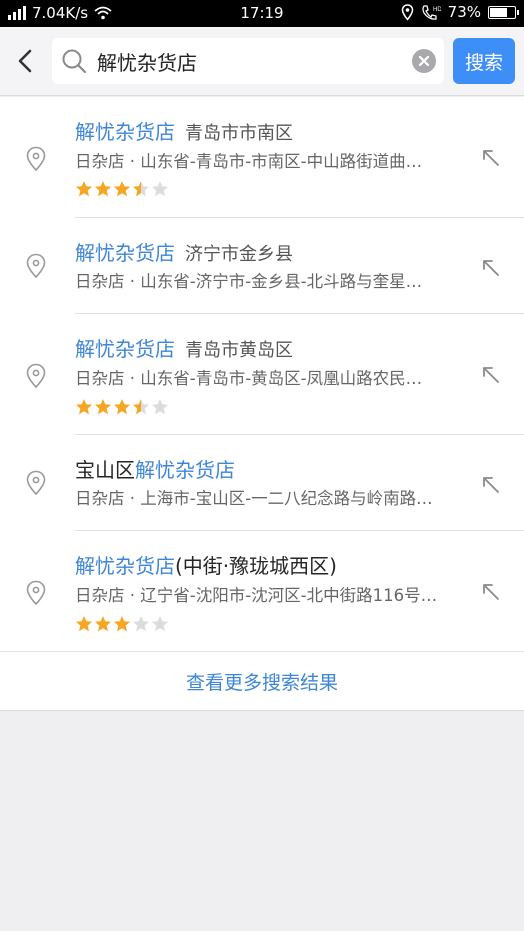  What do you see at coordinates (184, 251) in the screenshot?
I see `result-title: 解忧杂货店 济宁市金乡县` at bounding box center [184, 251].